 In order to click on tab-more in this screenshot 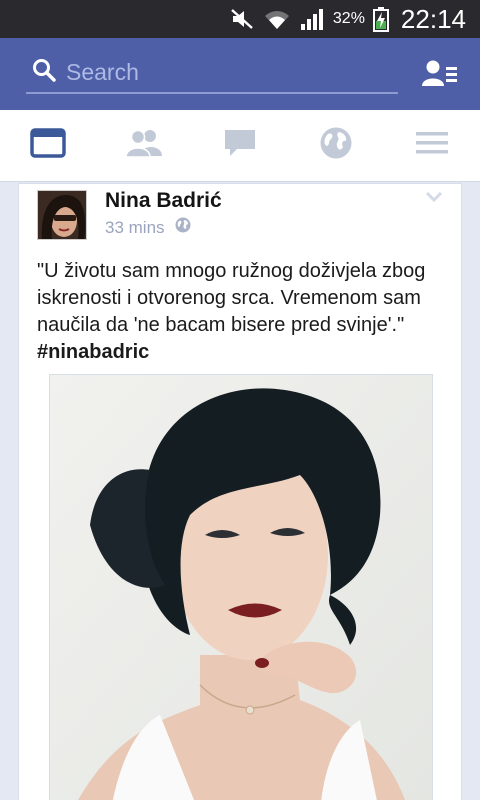, I will do `click(432, 145)`.